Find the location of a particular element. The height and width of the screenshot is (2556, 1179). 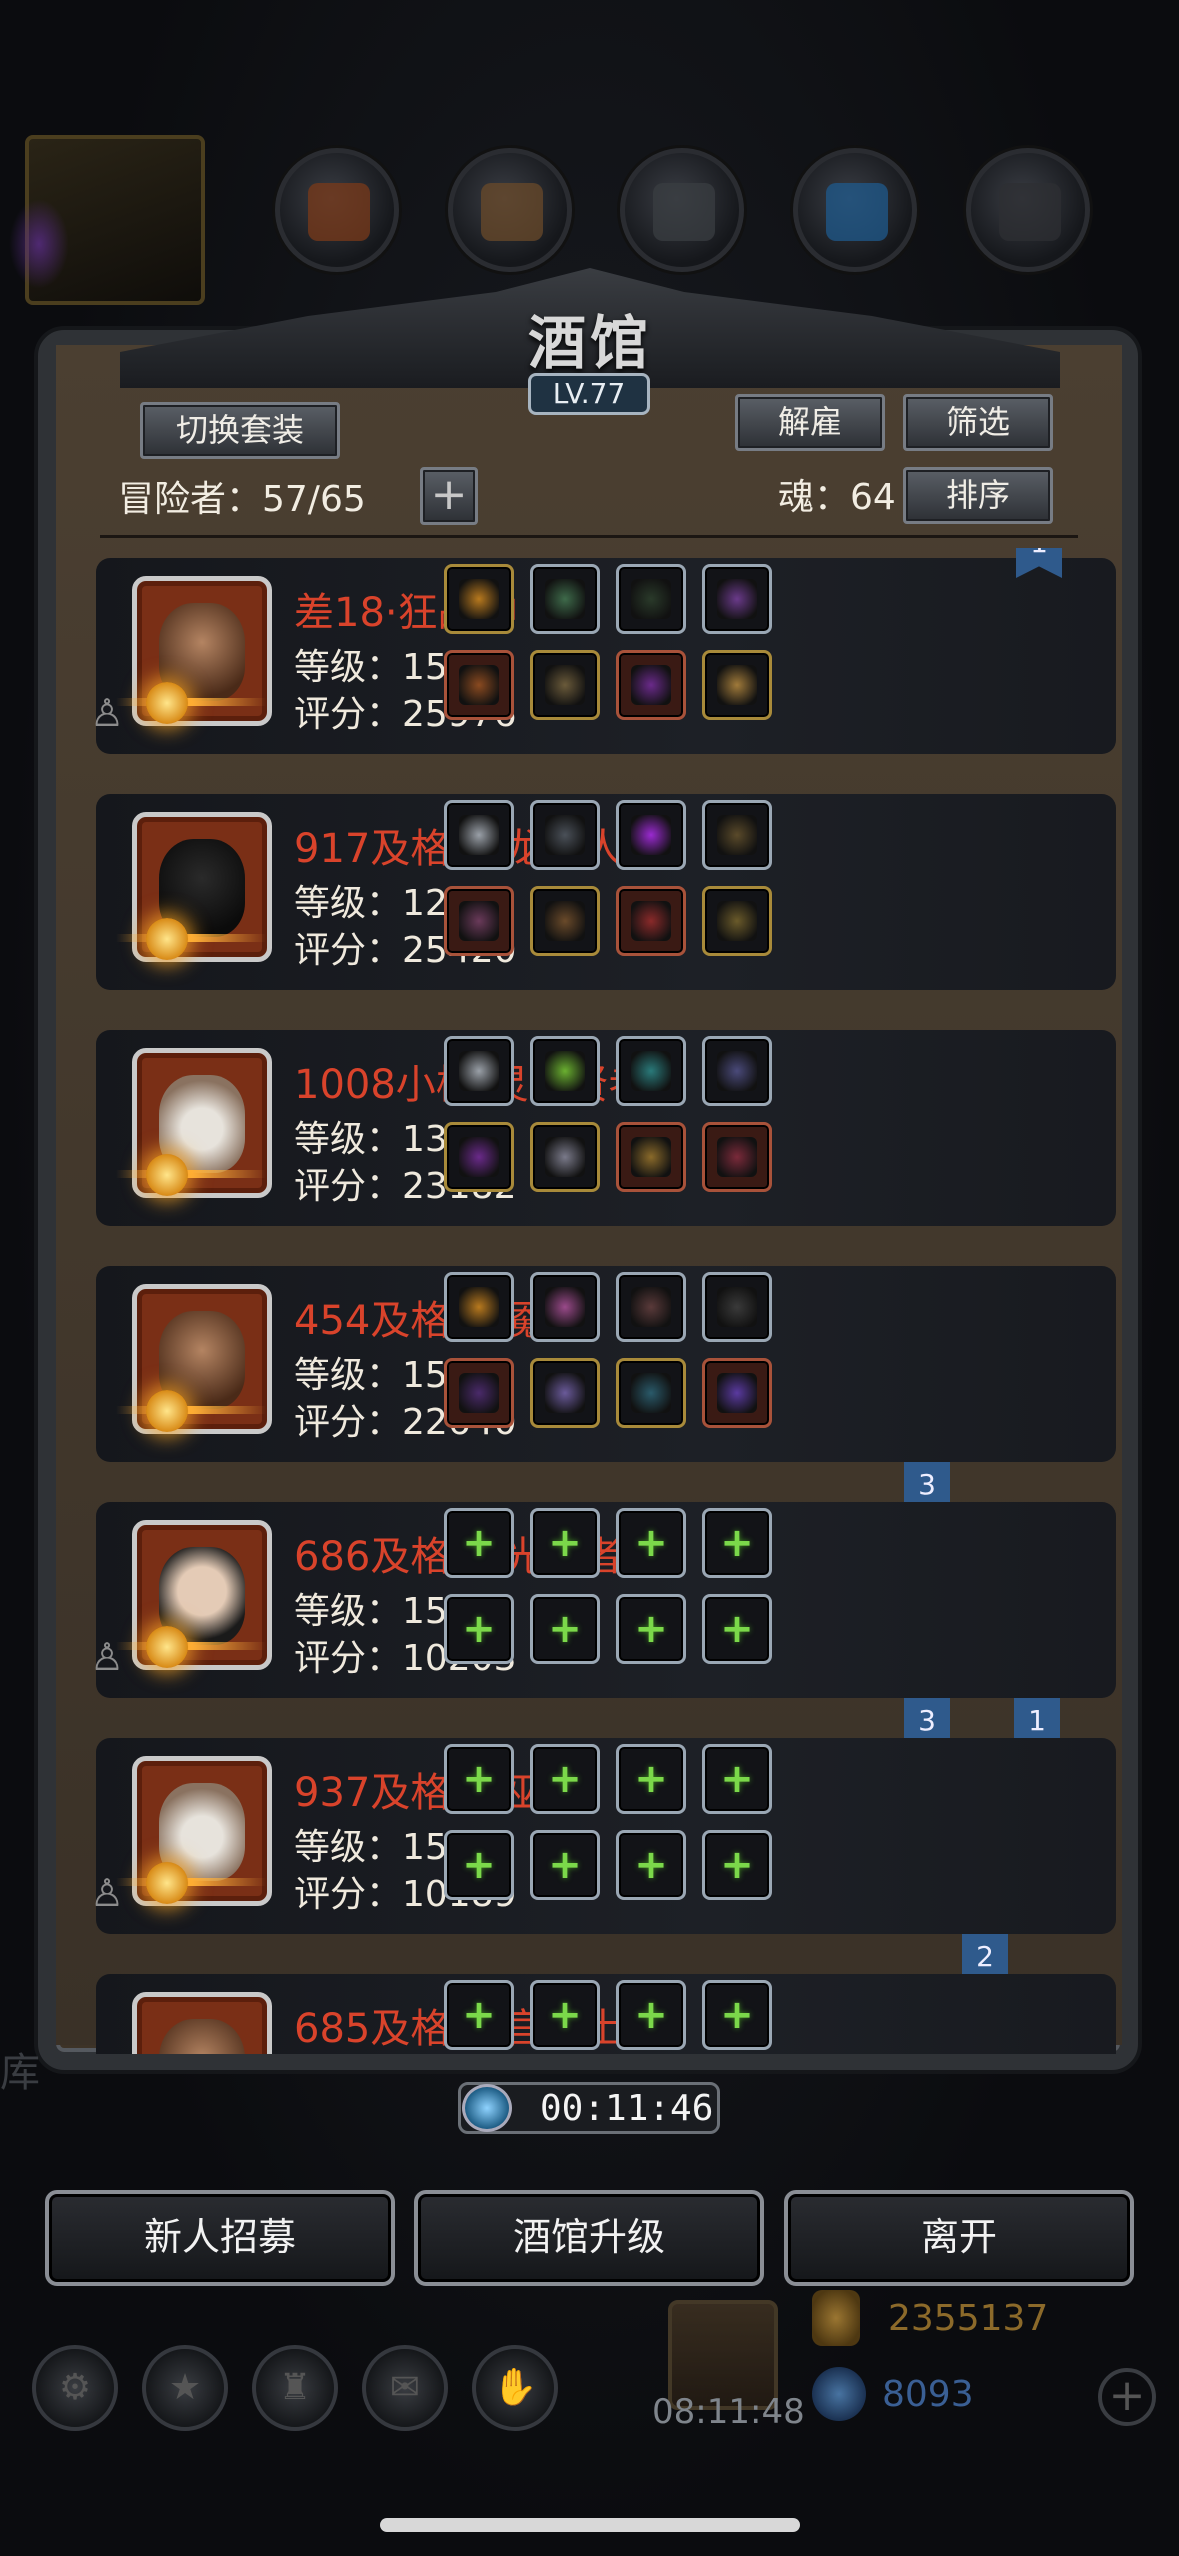

iron-resource-icon is located at coordinates (1028, 210).